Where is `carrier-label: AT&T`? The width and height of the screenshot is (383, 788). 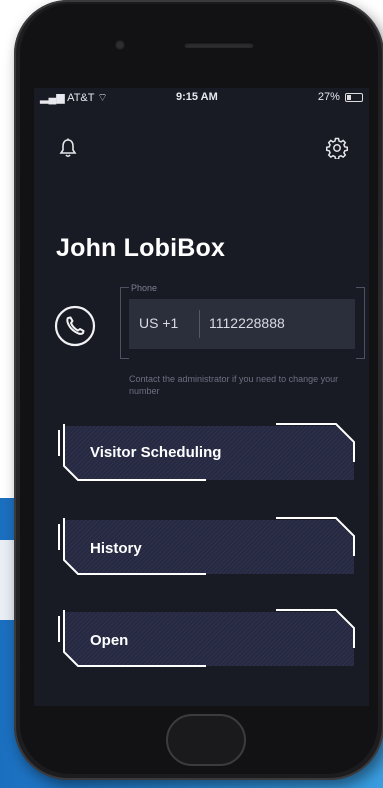 carrier-label: AT&T is located at coordinates (81, 98).